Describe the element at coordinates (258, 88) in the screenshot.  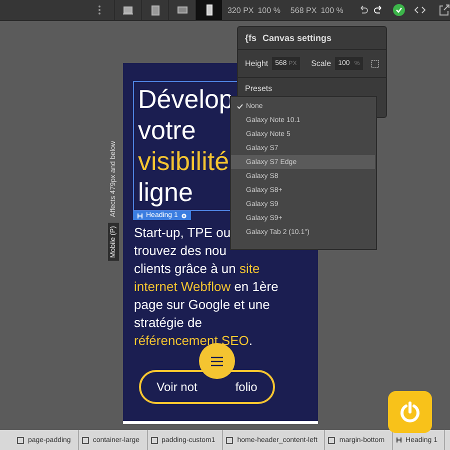
I see `presets-label: Presets` at that location.